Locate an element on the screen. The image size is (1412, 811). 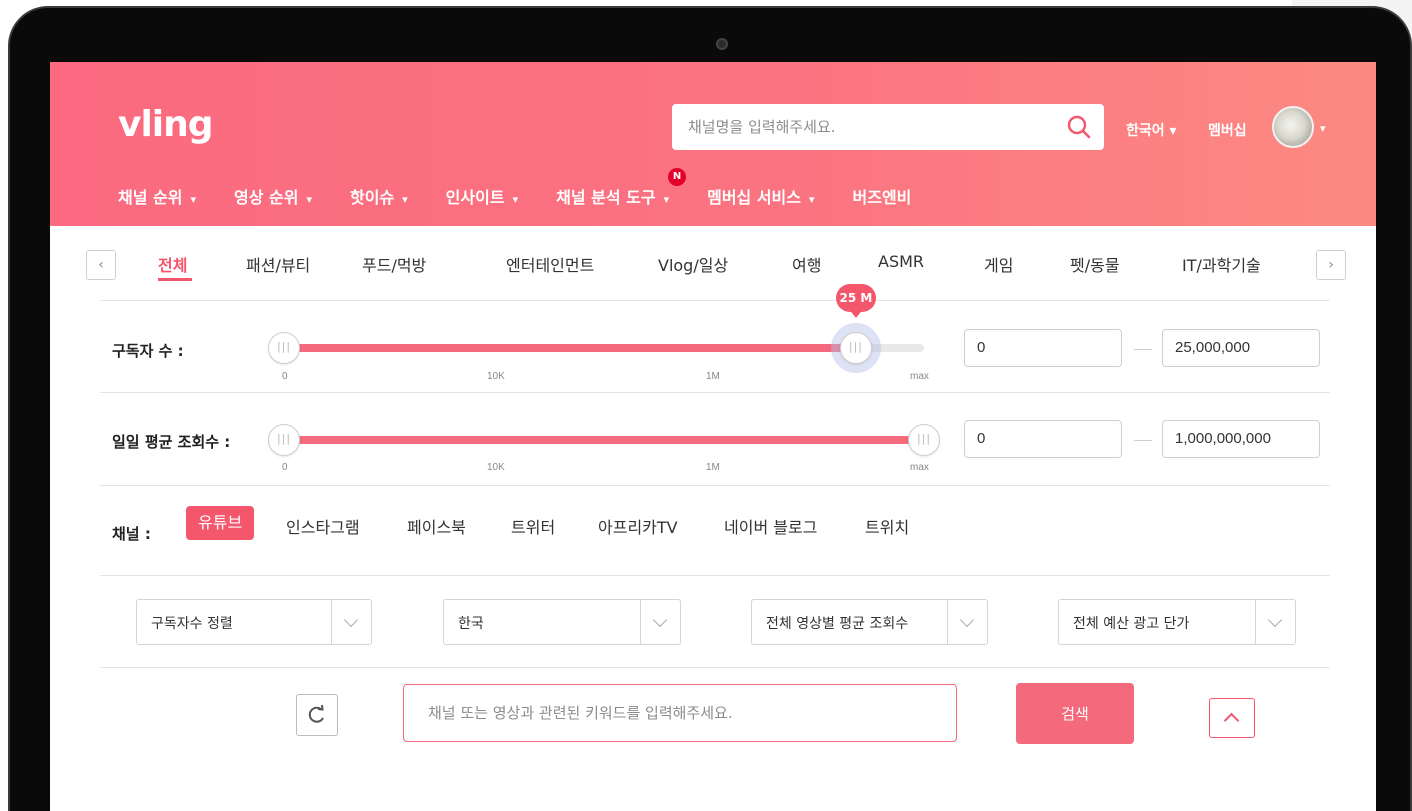
tick-label: 10K is located at coordinates (496, 467).